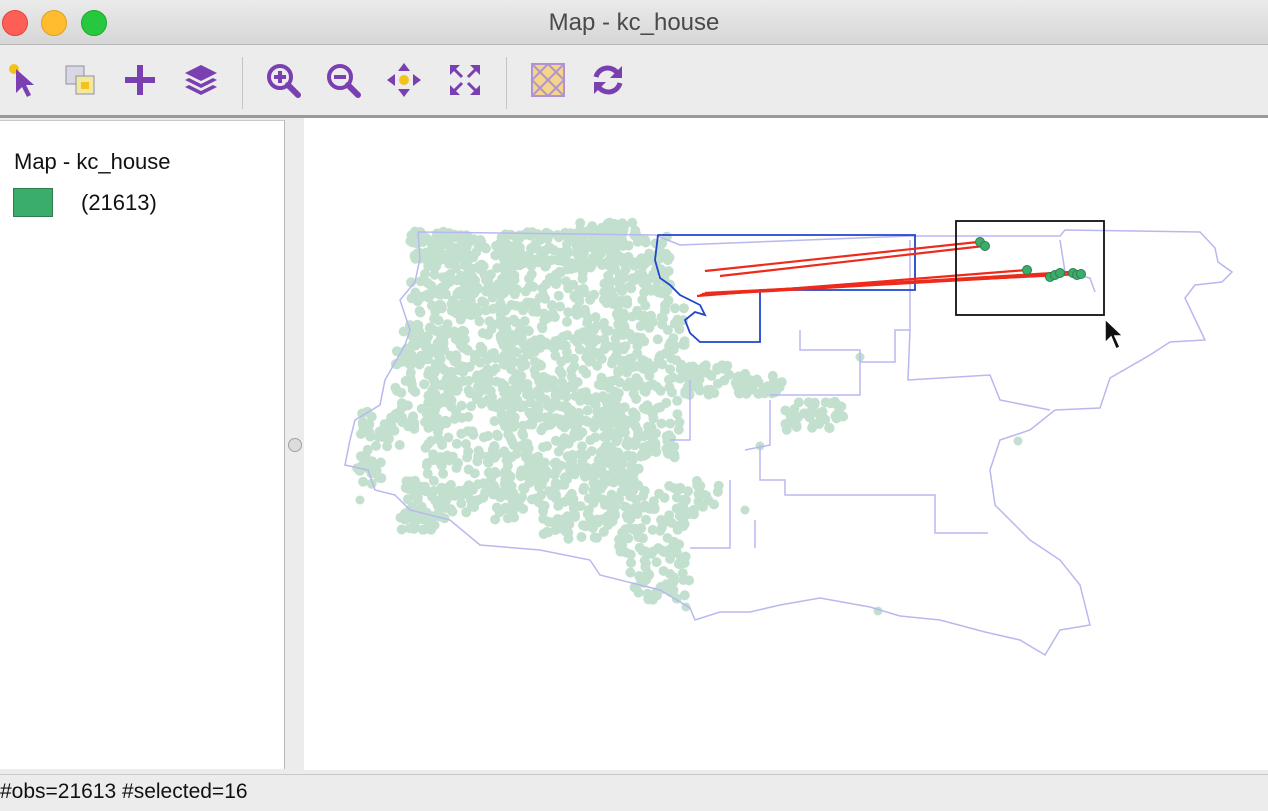  Describe the element at coordinates (80, 80) in the screenshot. I see `selection-shape-button` at that location.